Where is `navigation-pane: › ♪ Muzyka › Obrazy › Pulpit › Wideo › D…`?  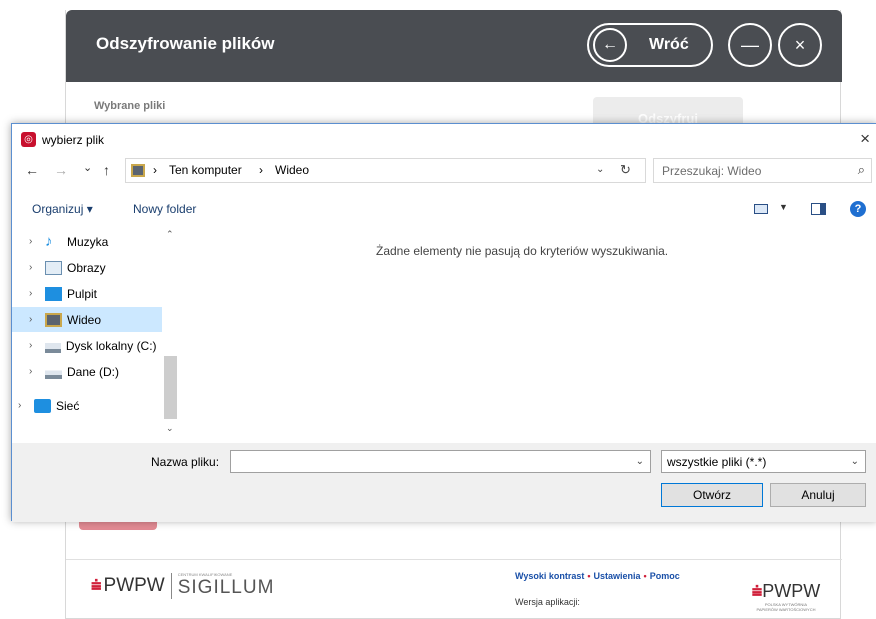
navigation-pane: › ♪ Muzyka › Obrazy › Pulpit › Wideo › D… is located at coordinates (95, 333).